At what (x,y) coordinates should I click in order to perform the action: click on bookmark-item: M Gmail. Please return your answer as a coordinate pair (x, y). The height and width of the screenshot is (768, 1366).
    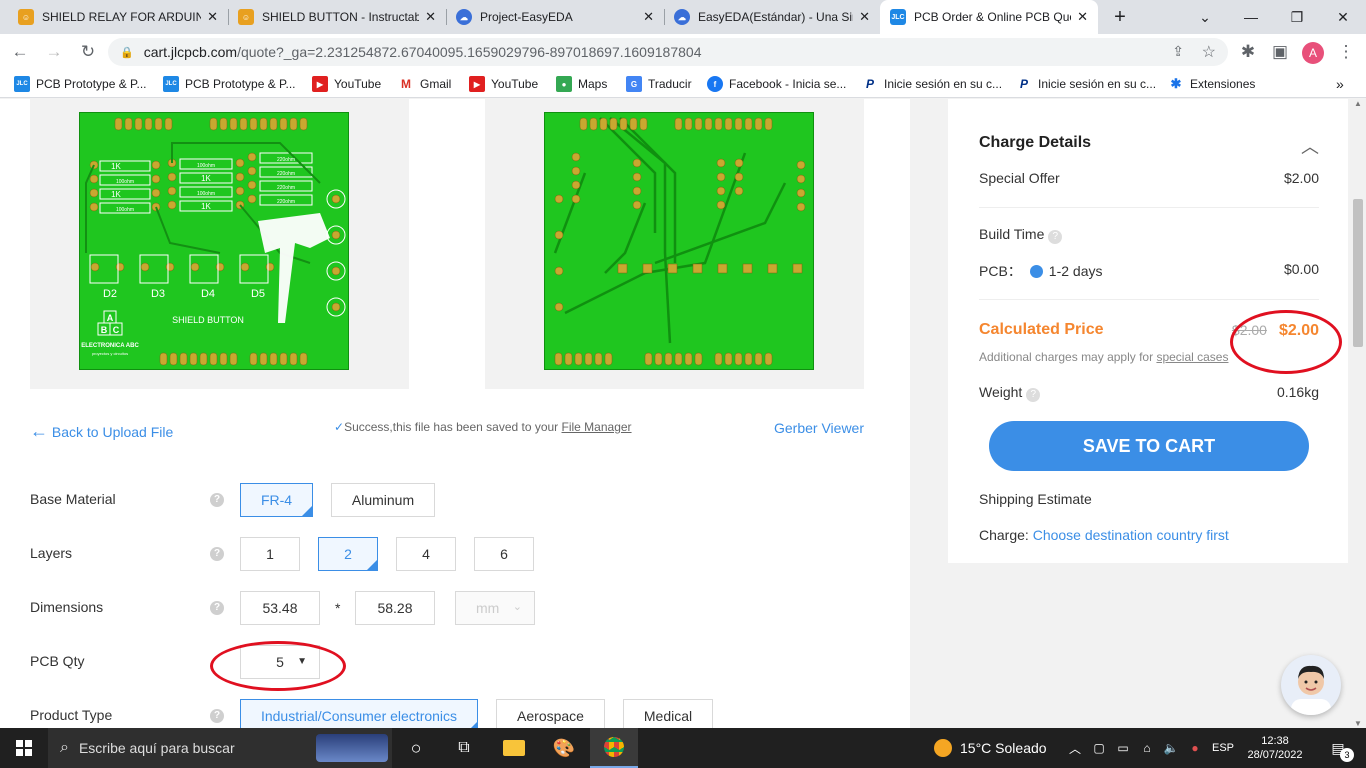
    Looking at the image, I should click on (424, 84).